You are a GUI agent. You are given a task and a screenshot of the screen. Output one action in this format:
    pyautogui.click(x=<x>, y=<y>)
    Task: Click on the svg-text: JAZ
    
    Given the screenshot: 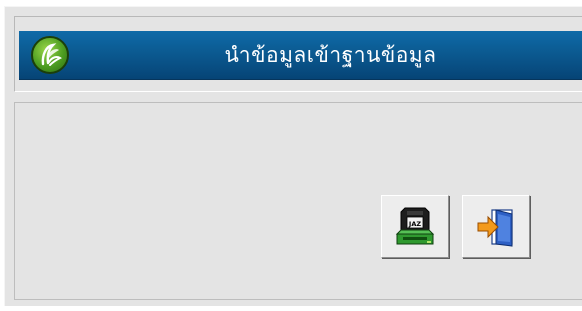 What is the action you would take?
    pyautogui.click(x=414, y=224)
    